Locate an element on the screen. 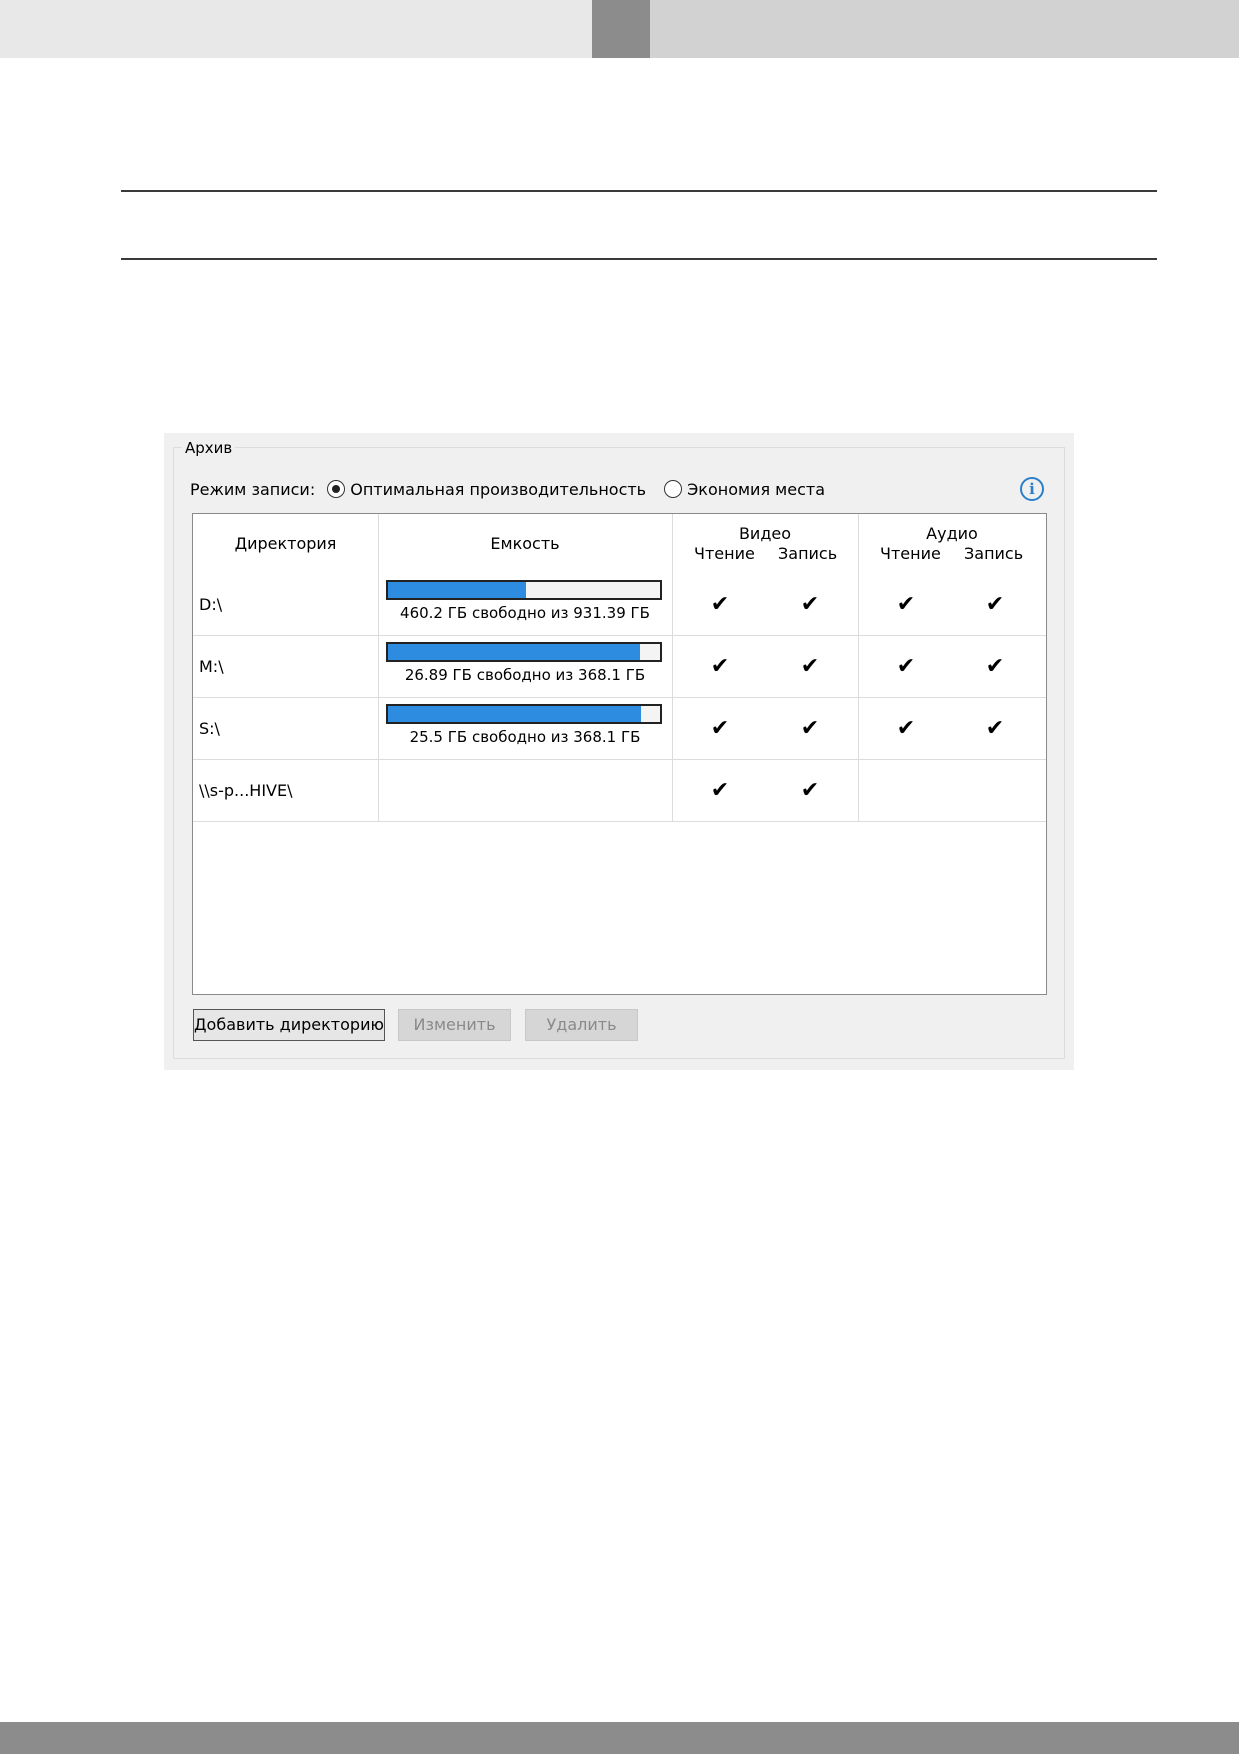  archive-group-title: Архив is located at coordinates (209, 448).